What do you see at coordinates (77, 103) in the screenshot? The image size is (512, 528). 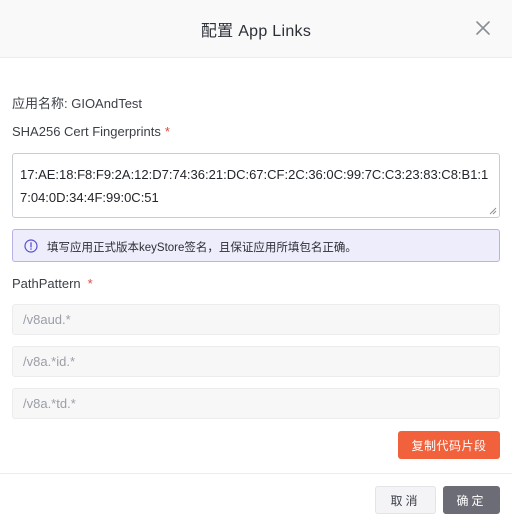 I see `app-name-text: 应用名称: GIOAndTest` at bounding box center [77, 103].